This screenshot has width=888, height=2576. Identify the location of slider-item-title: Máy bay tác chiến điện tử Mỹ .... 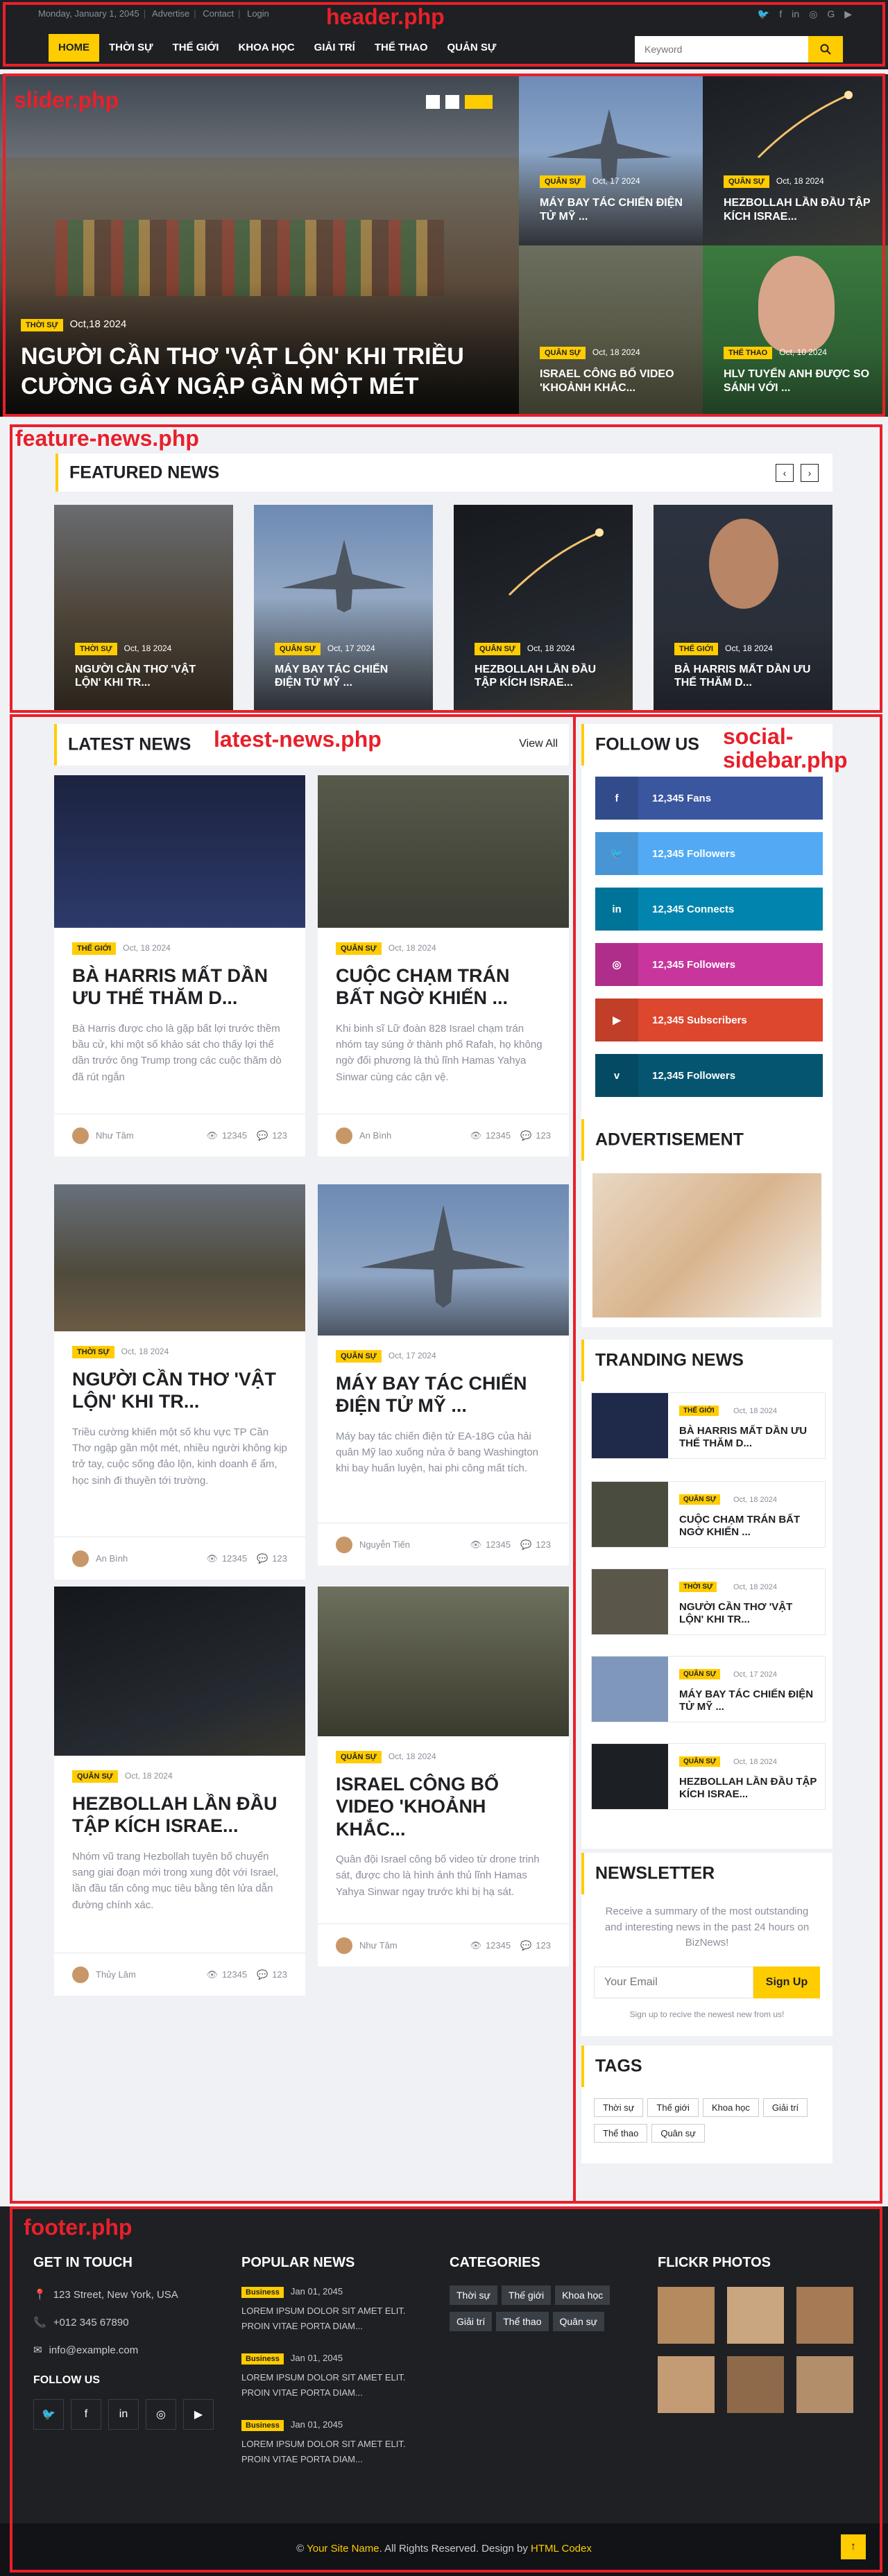
(614, 210).